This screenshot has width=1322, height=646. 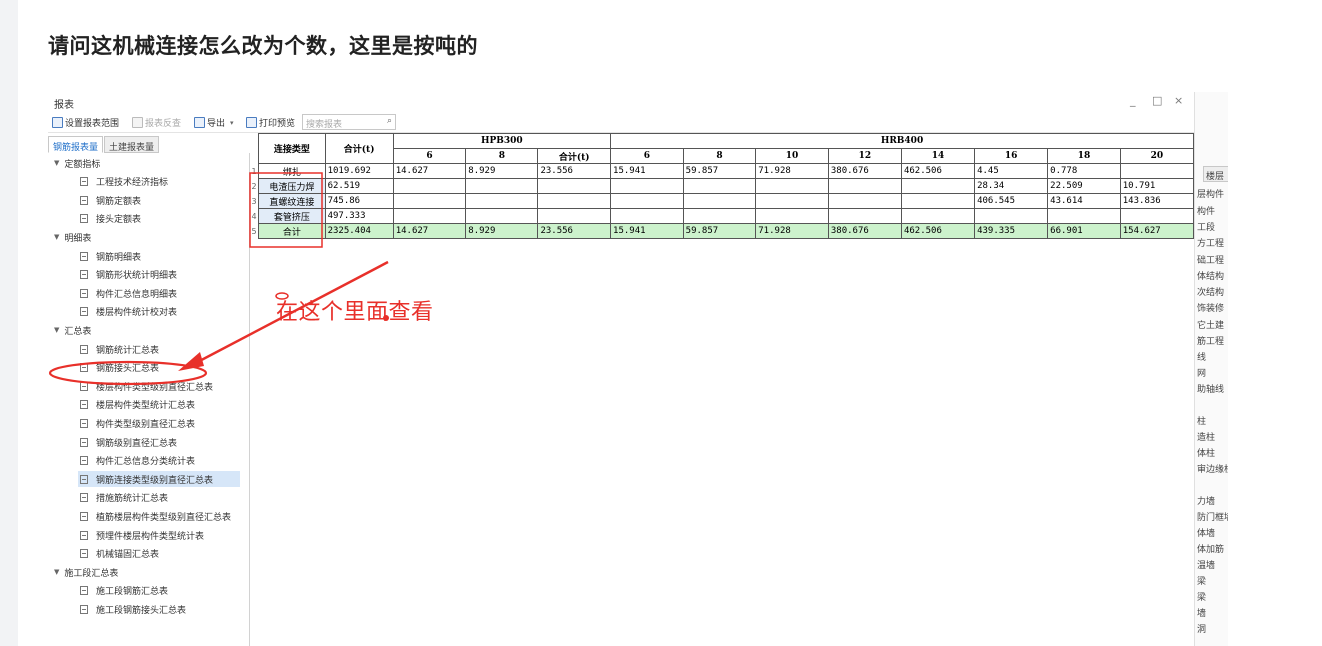 What do you see at coordinates (1206, 500) in the screenshot?
I see `right-panel-item: 力墙` at bounding box center [1206, 500].